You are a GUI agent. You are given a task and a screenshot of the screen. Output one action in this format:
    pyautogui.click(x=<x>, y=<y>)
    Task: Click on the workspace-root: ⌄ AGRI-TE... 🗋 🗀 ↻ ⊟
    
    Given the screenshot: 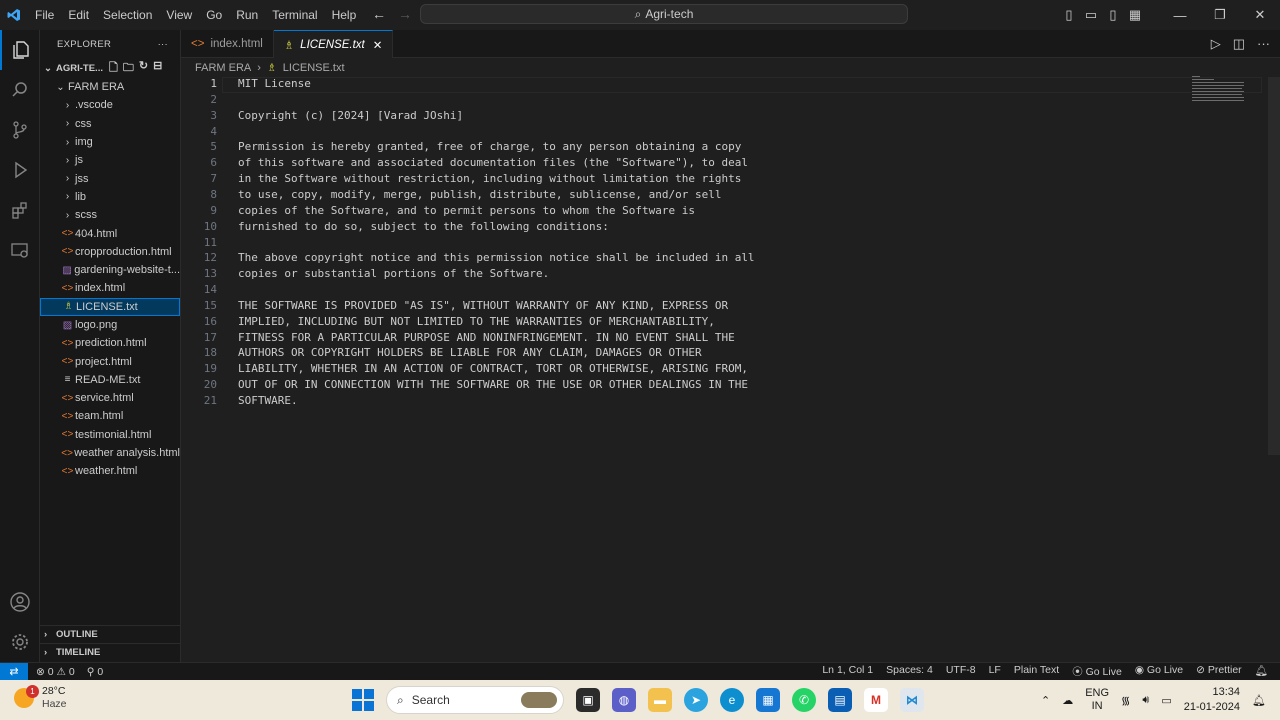 What is the action you would take?
    pyautogui.click(x=110, y=68)
    